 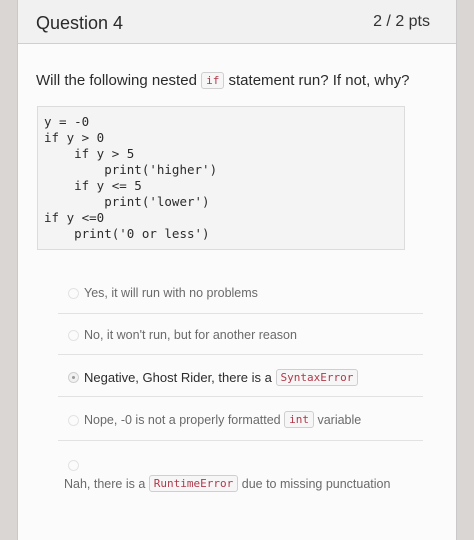 I want to click on radio-button-selected, so click(x=73, y=377).